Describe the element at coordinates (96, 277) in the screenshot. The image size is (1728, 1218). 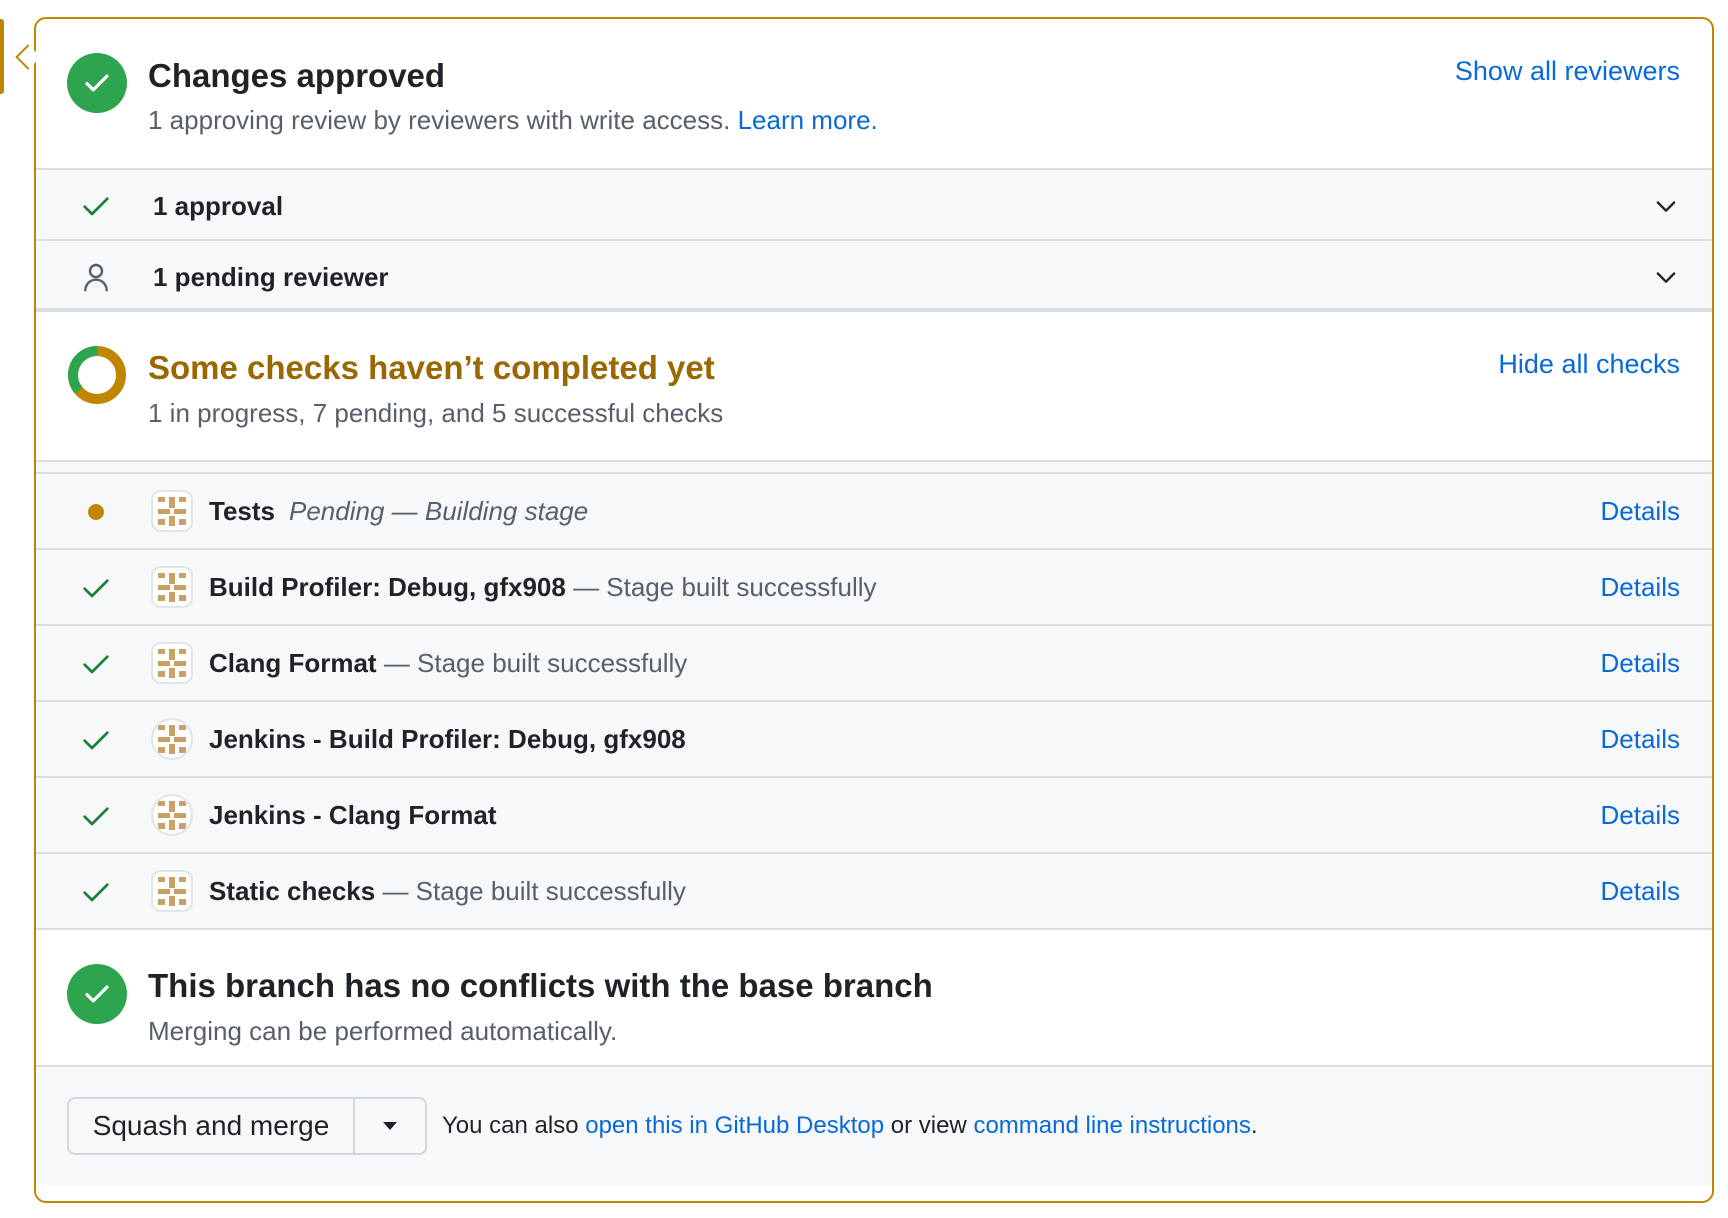
I see `person-icon` at that location.